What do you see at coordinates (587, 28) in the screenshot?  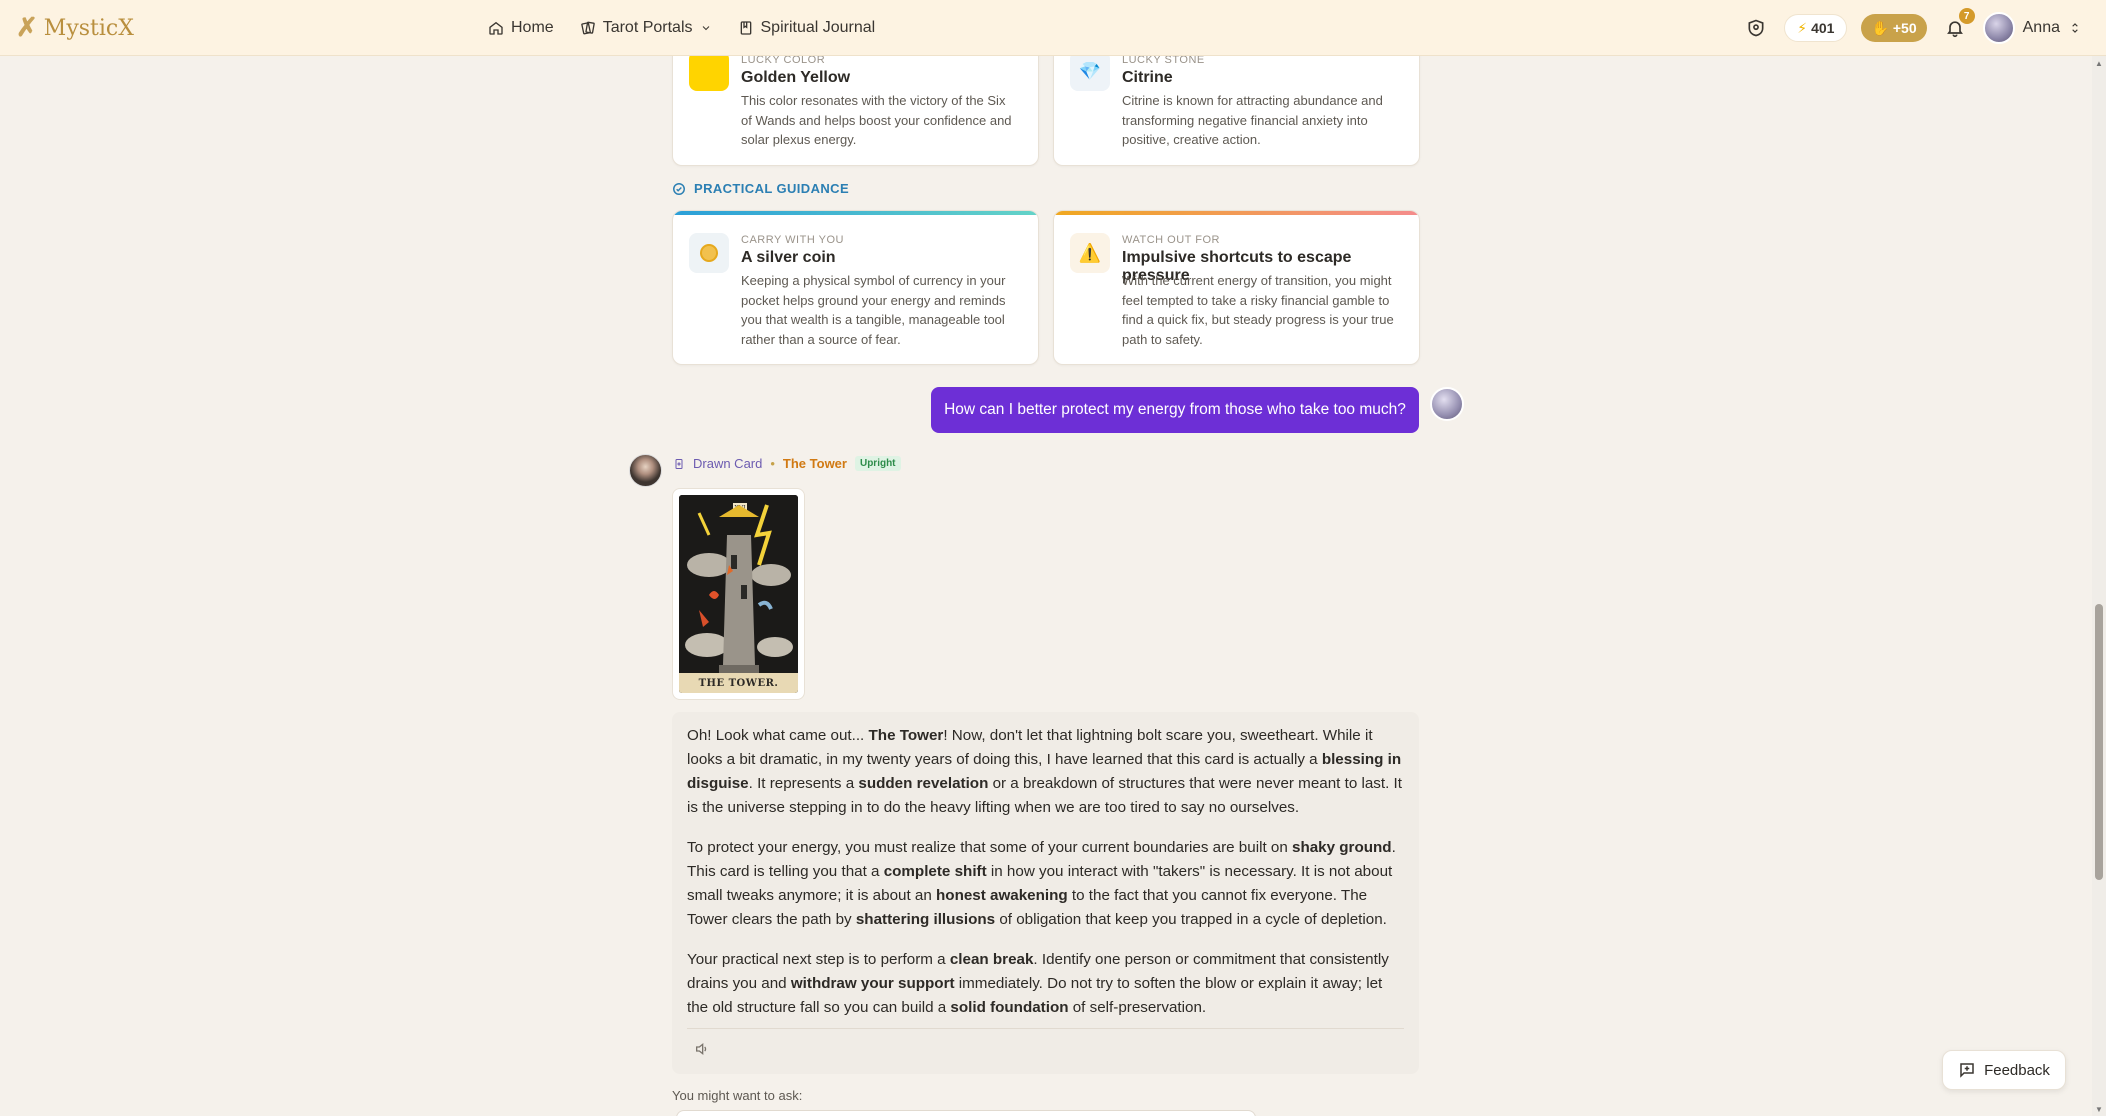 I see `tarot-cards-icon` at bounding box center [587, 28].